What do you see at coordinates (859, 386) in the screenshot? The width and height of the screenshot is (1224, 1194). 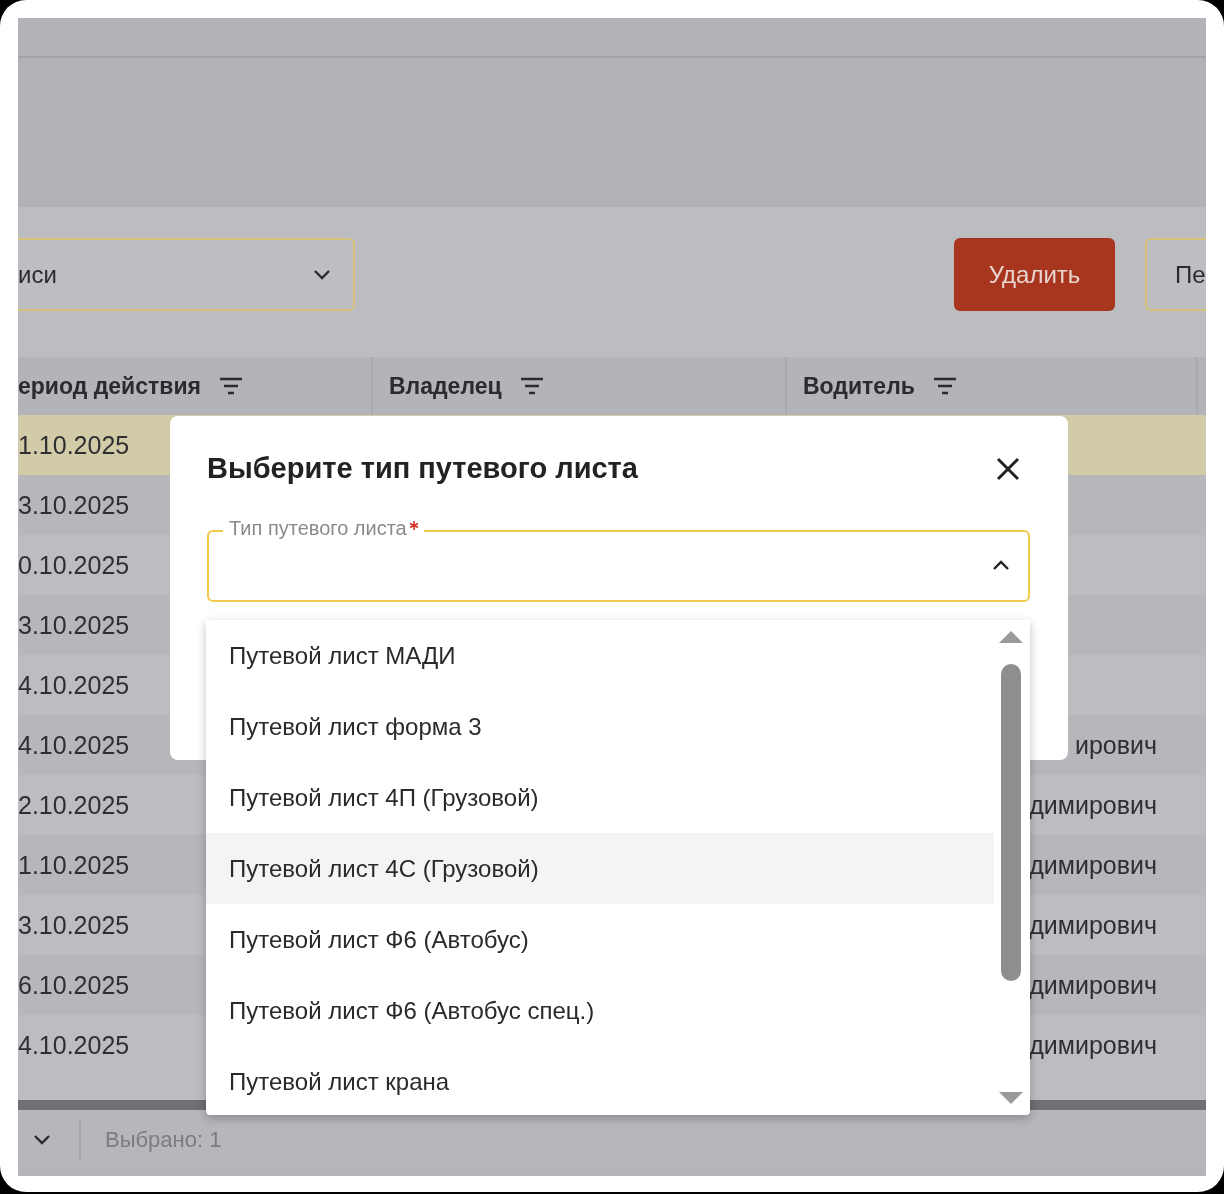 I see `column-title: Водитель` at bounding box center [859, 386].